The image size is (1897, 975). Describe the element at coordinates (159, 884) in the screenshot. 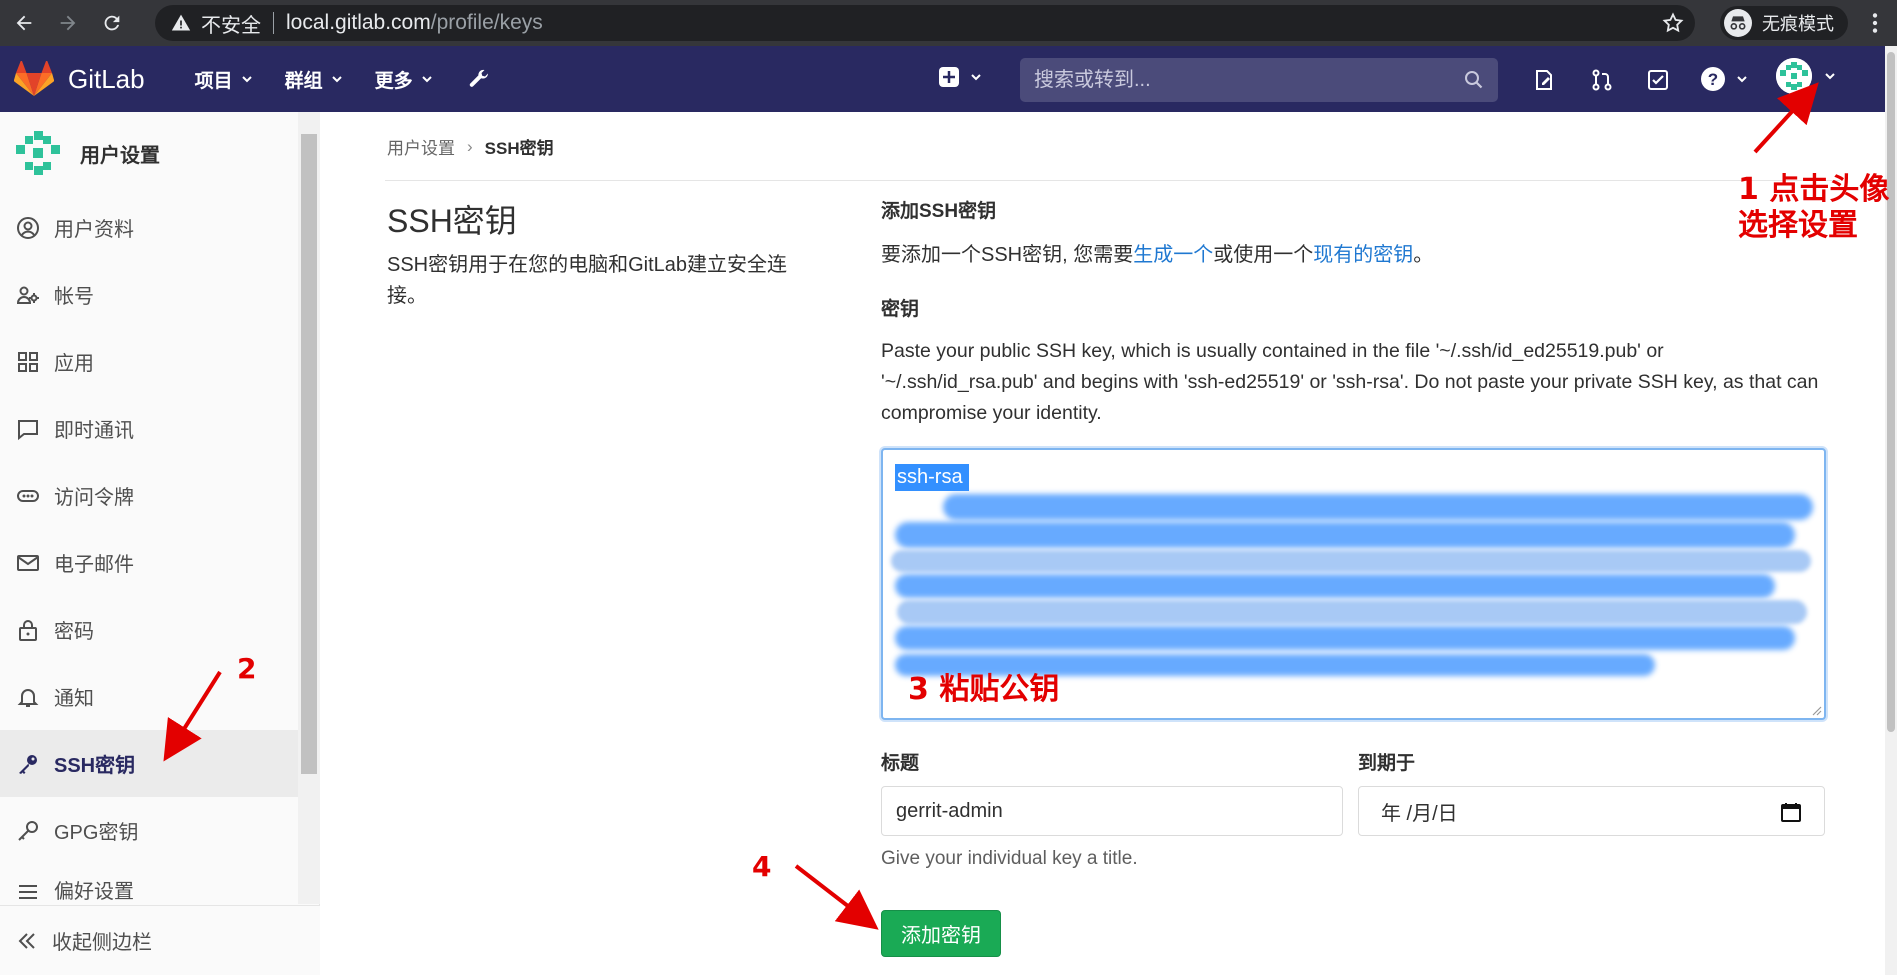

I see `sidebar-item-preferences: 偏好设置` at that location.